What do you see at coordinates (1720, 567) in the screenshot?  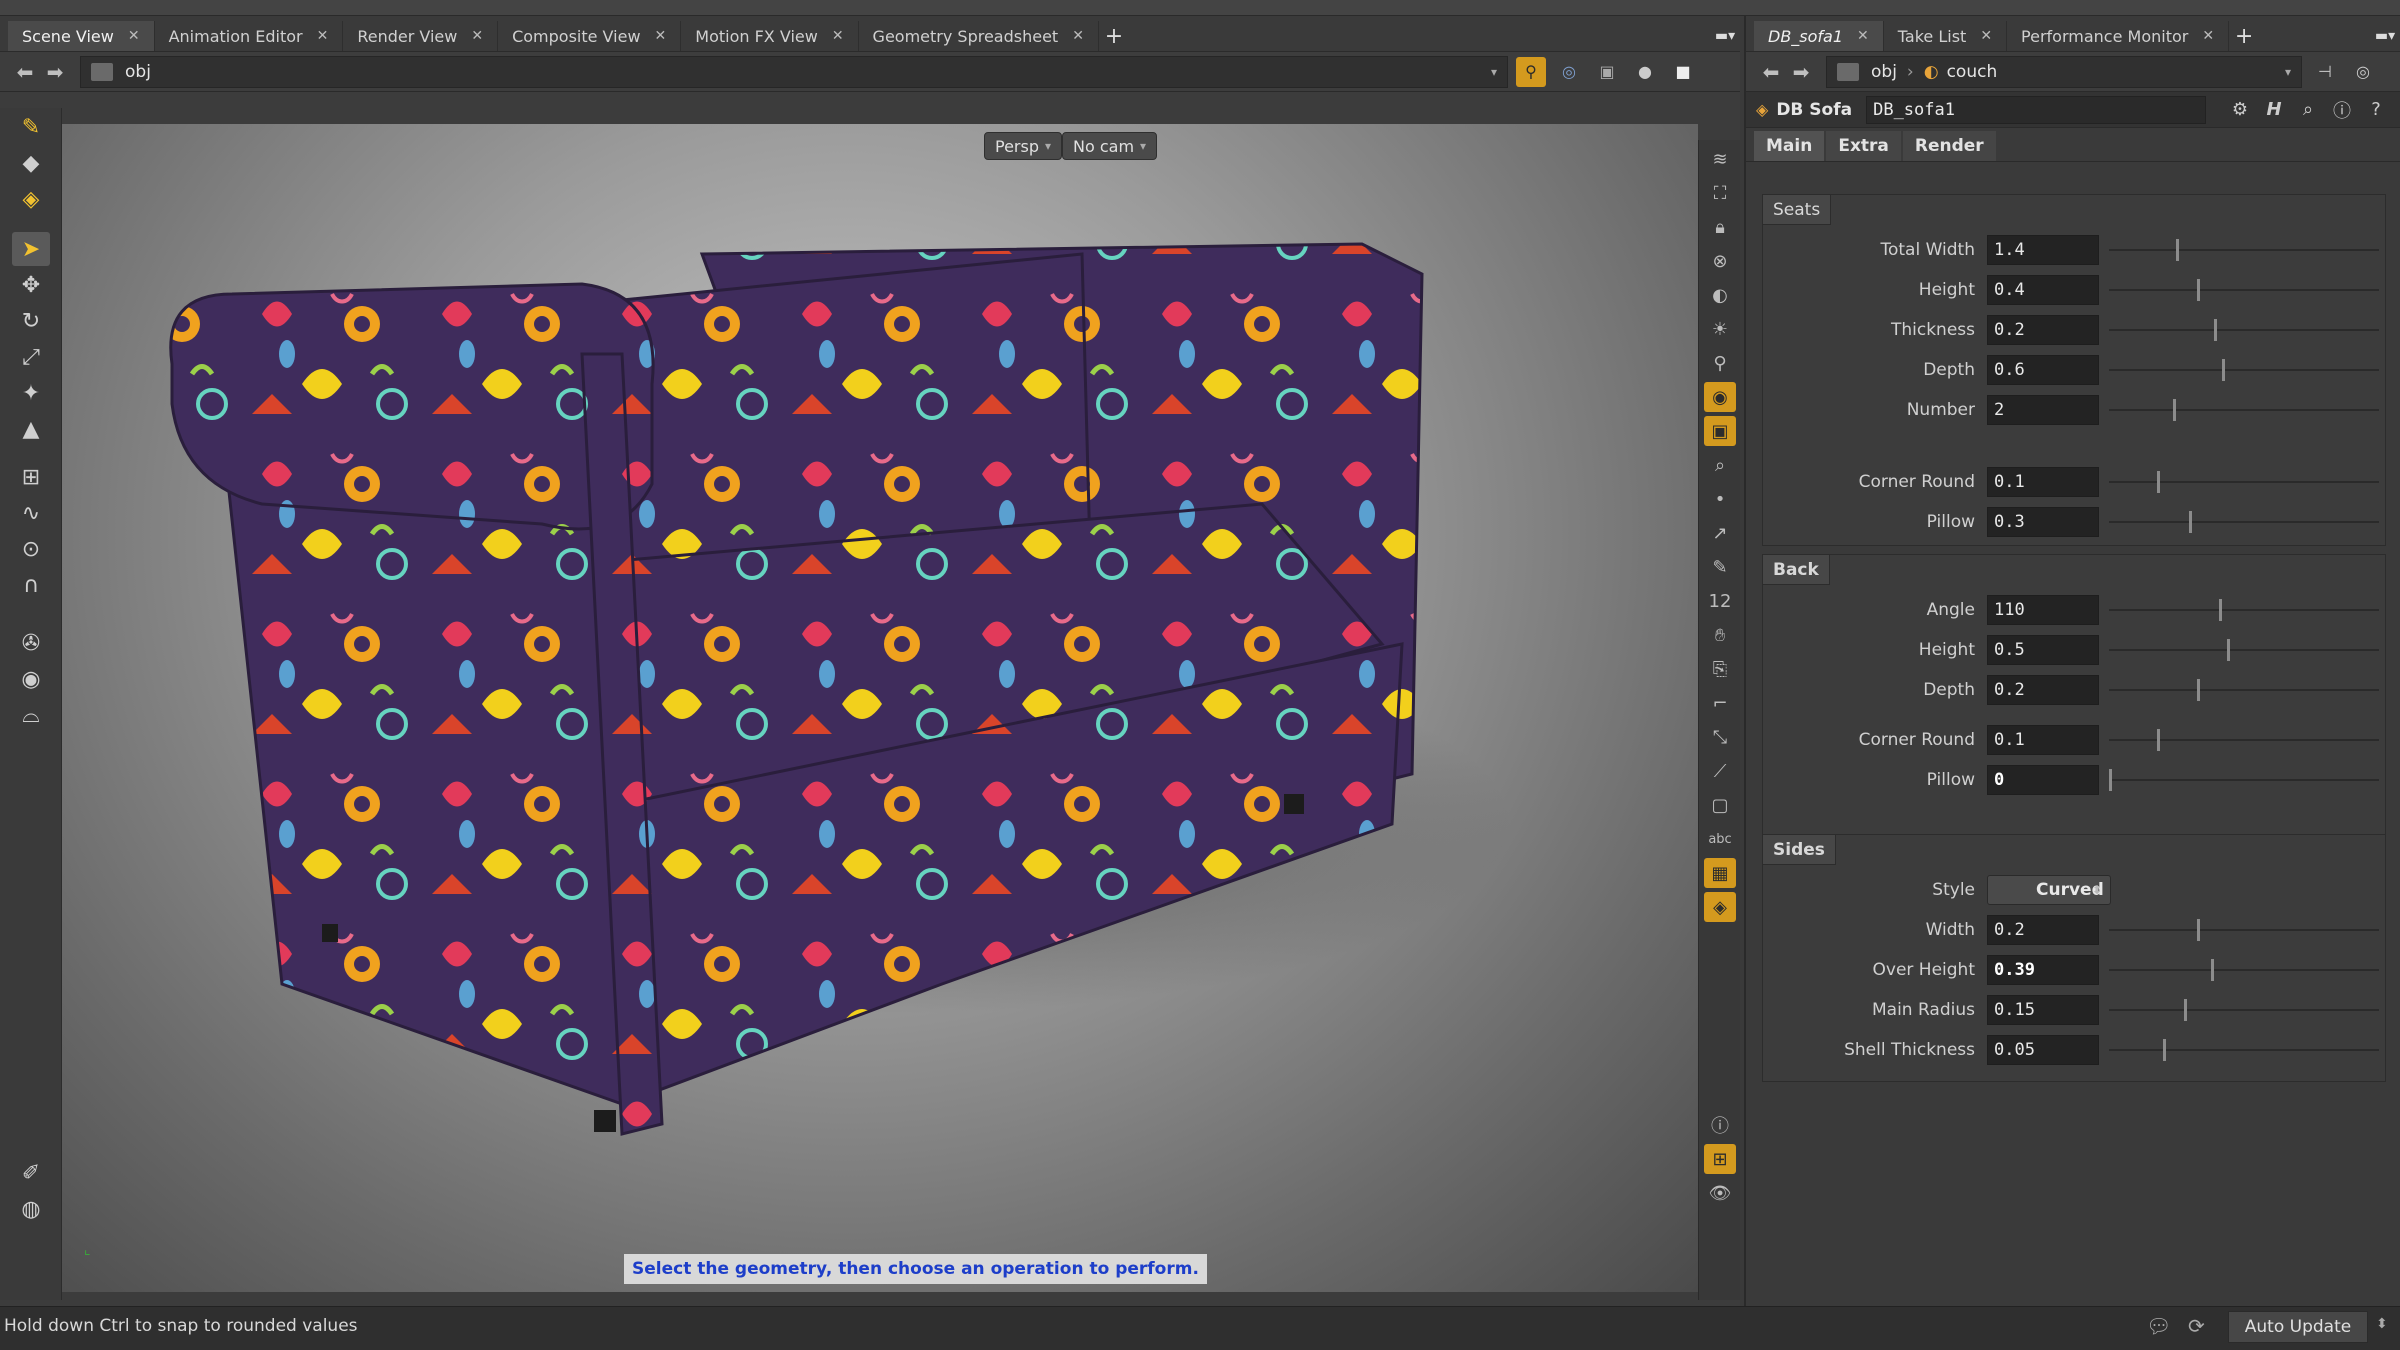 I see `brush-icon: ✎` at bounding box center [1720, 567].